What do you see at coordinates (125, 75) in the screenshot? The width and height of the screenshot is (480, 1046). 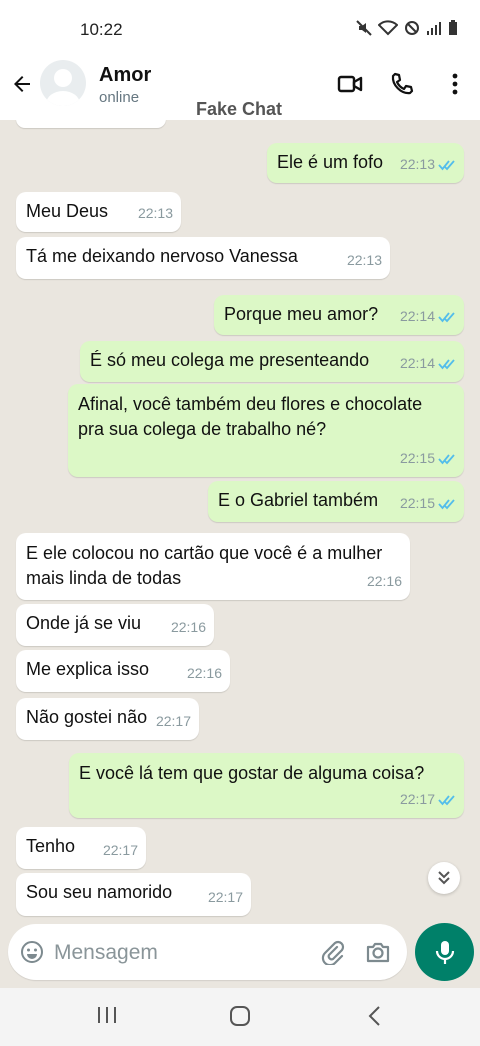 I see `contact-name: Amor` at bounding box center [125, 75].